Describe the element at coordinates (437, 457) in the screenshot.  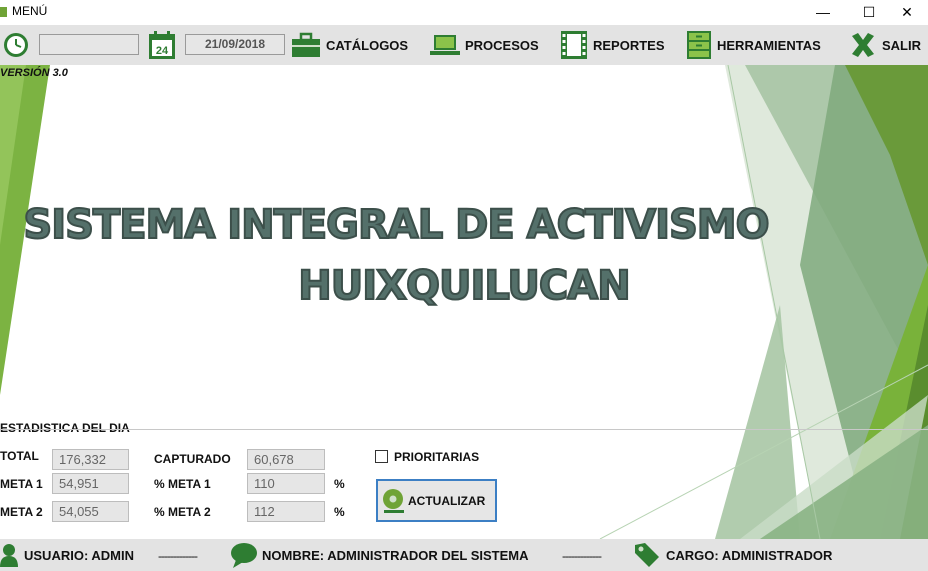
I see `prioritarias-label: PRIORITARIAS` at that location.